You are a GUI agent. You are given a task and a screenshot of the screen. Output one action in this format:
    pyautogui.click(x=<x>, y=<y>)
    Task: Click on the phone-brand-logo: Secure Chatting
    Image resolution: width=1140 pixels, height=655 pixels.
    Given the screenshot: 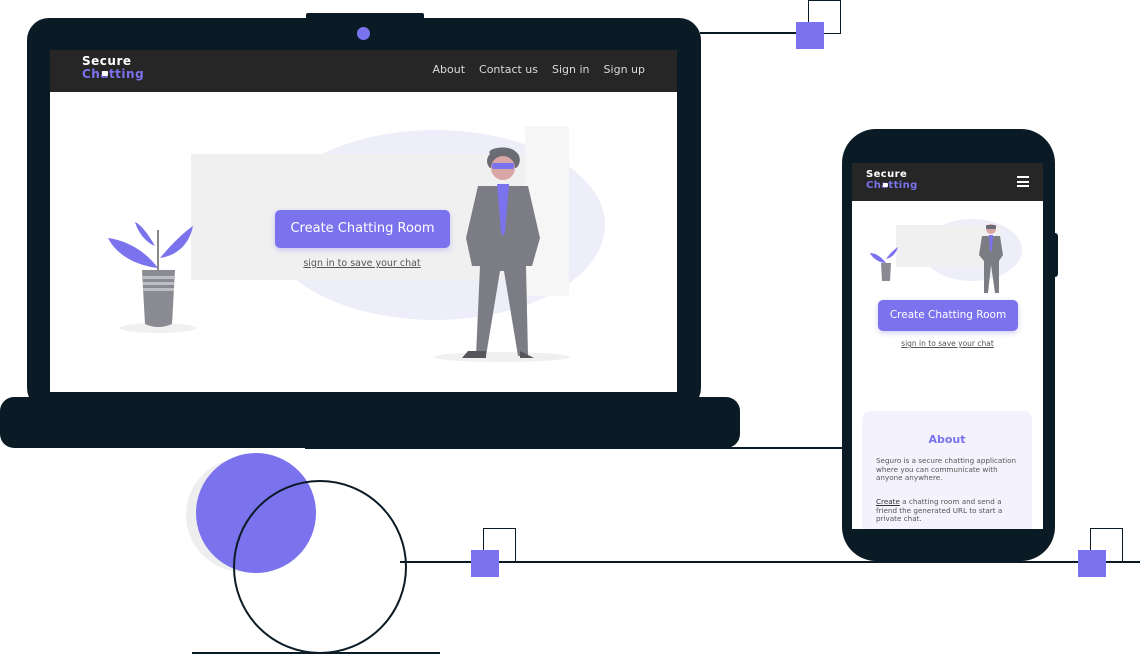 What is the action you would take?
    pyautogui.click(x=892, y=180)
    